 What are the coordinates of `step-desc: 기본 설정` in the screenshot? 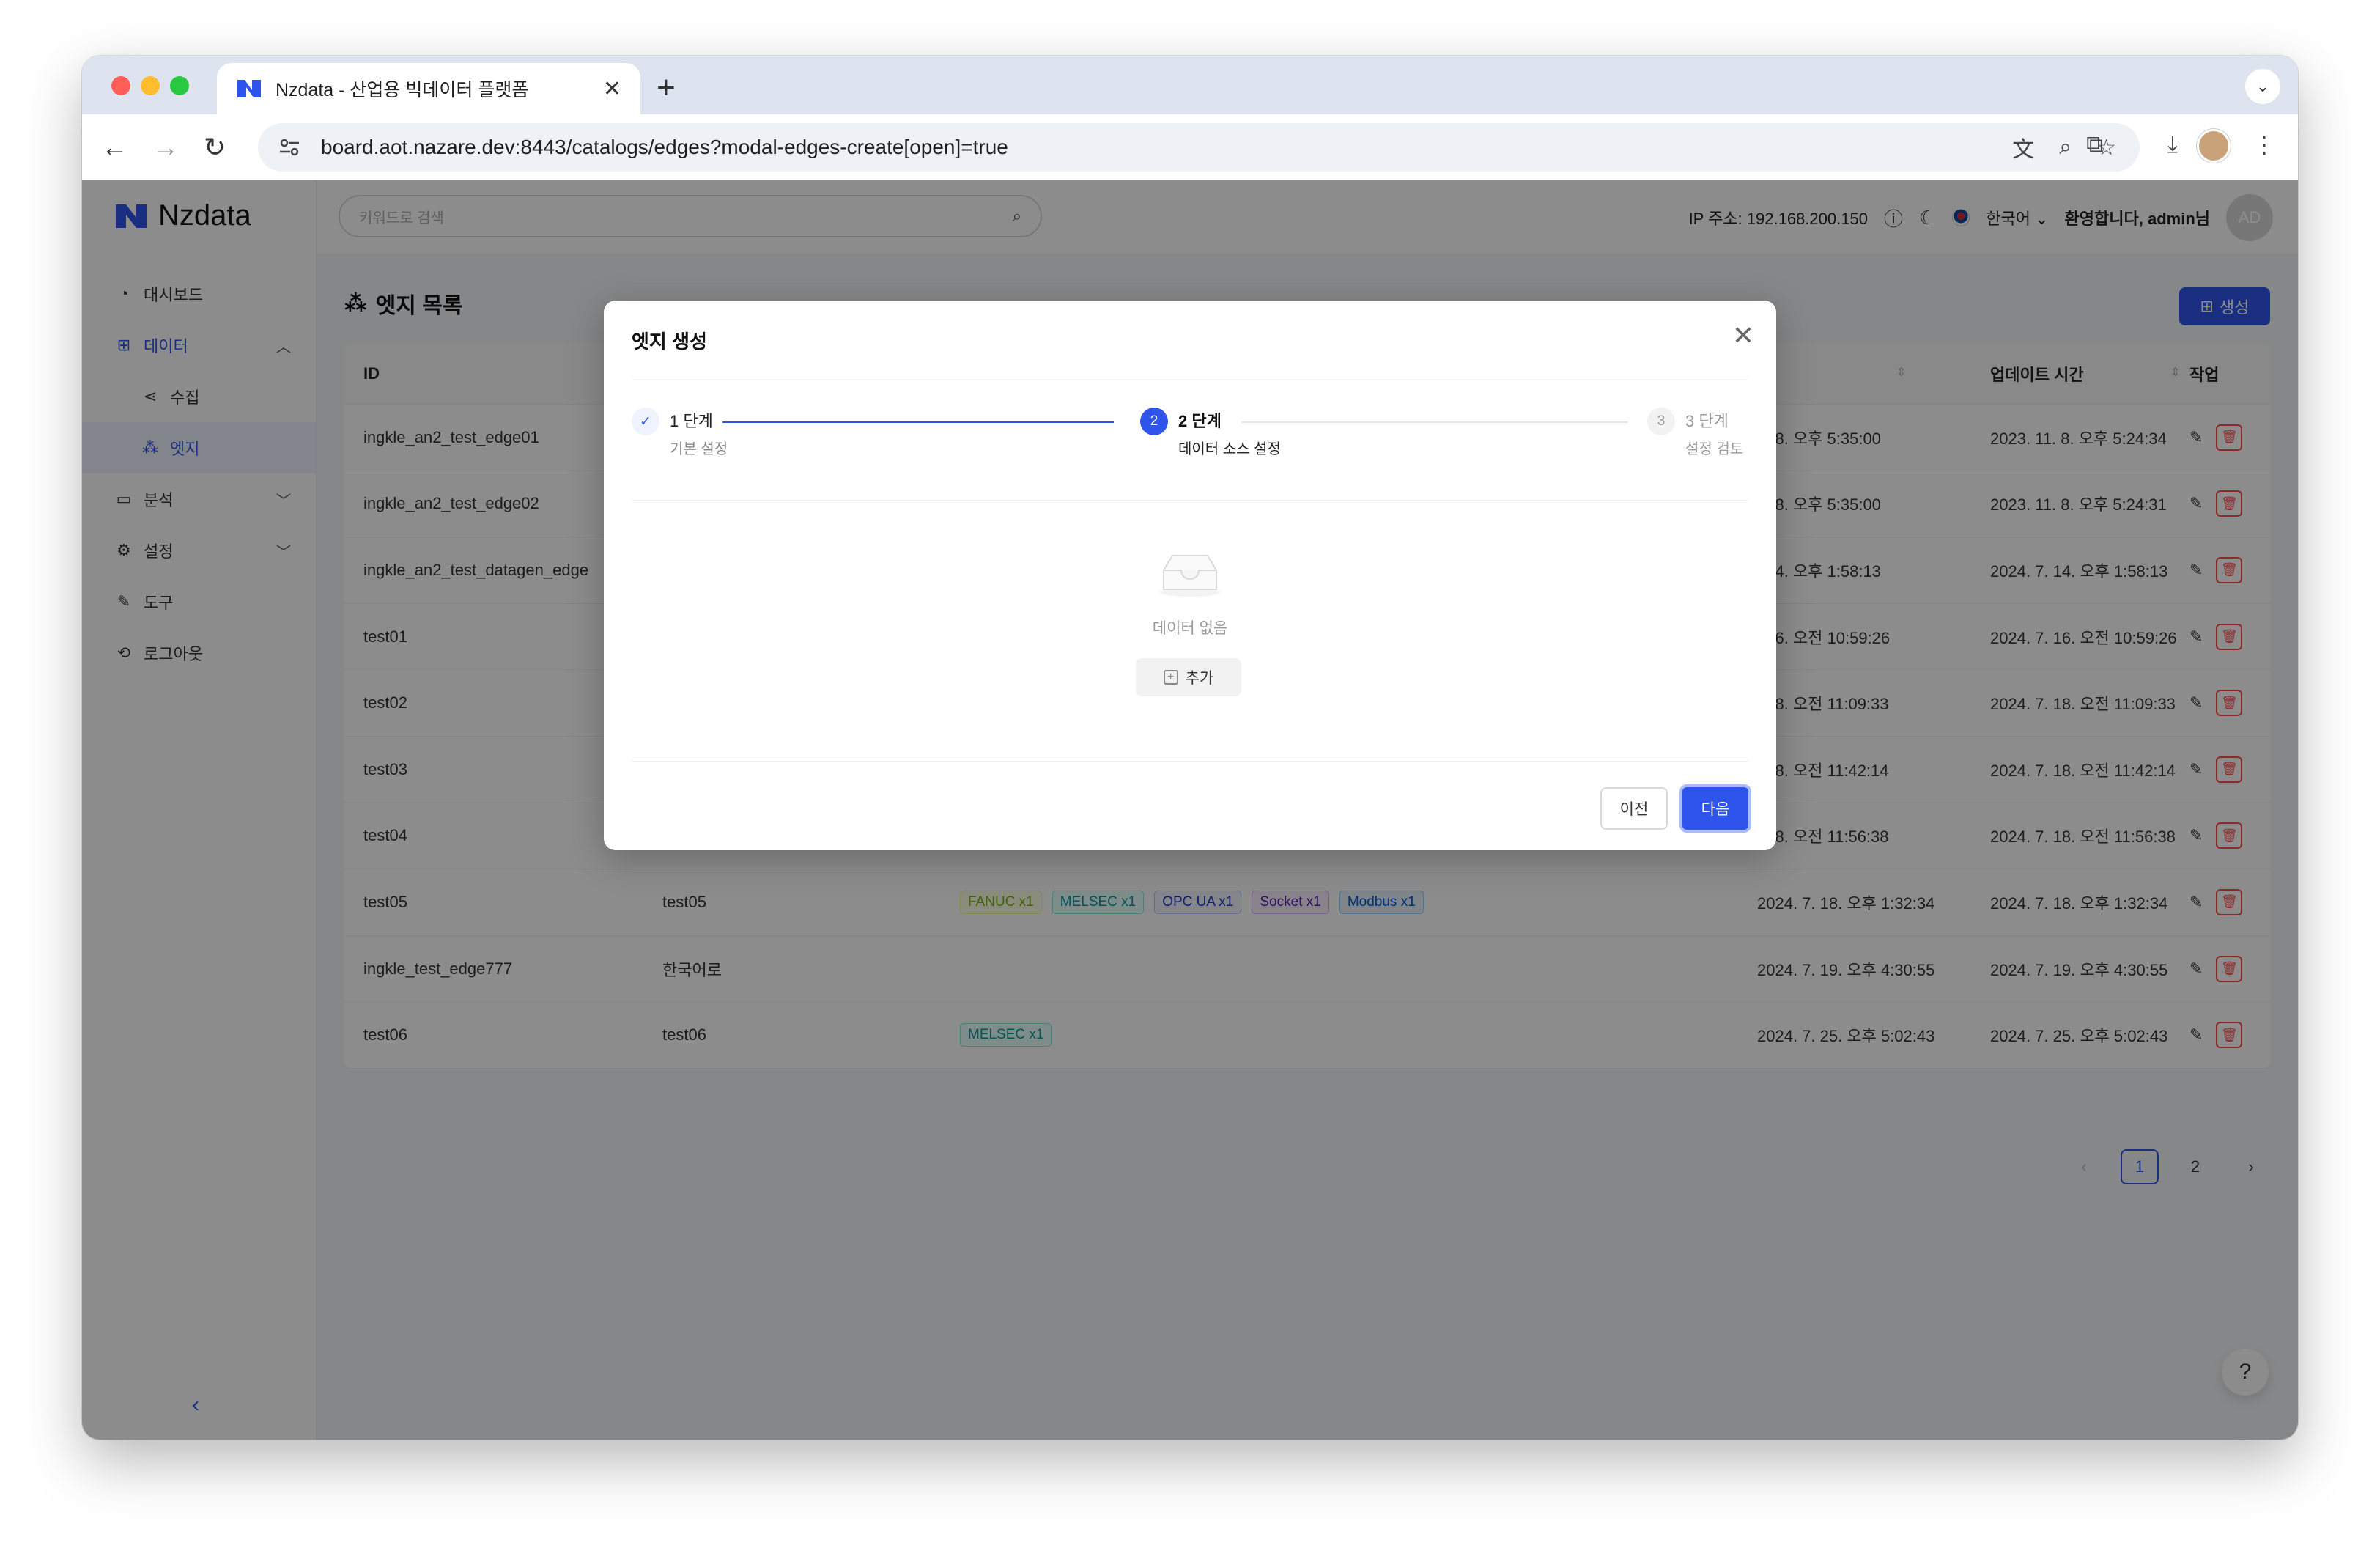 It's located at (699, 449).